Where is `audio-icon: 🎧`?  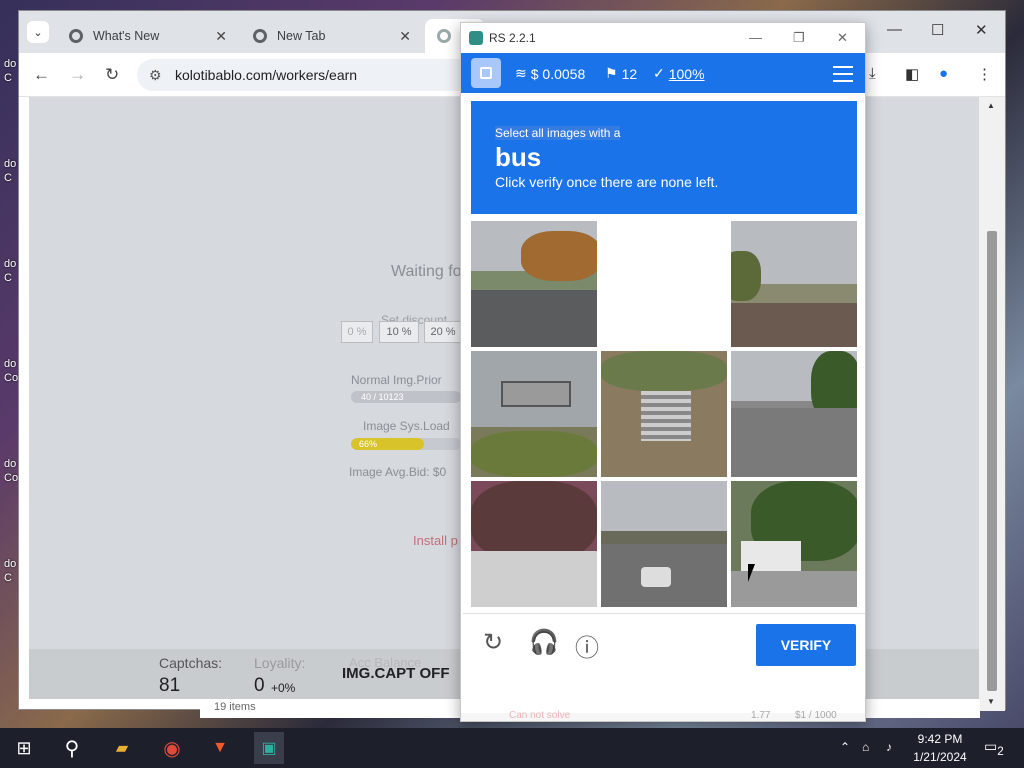
audio-icon: 🎧 is located at coordinates (544, 642).